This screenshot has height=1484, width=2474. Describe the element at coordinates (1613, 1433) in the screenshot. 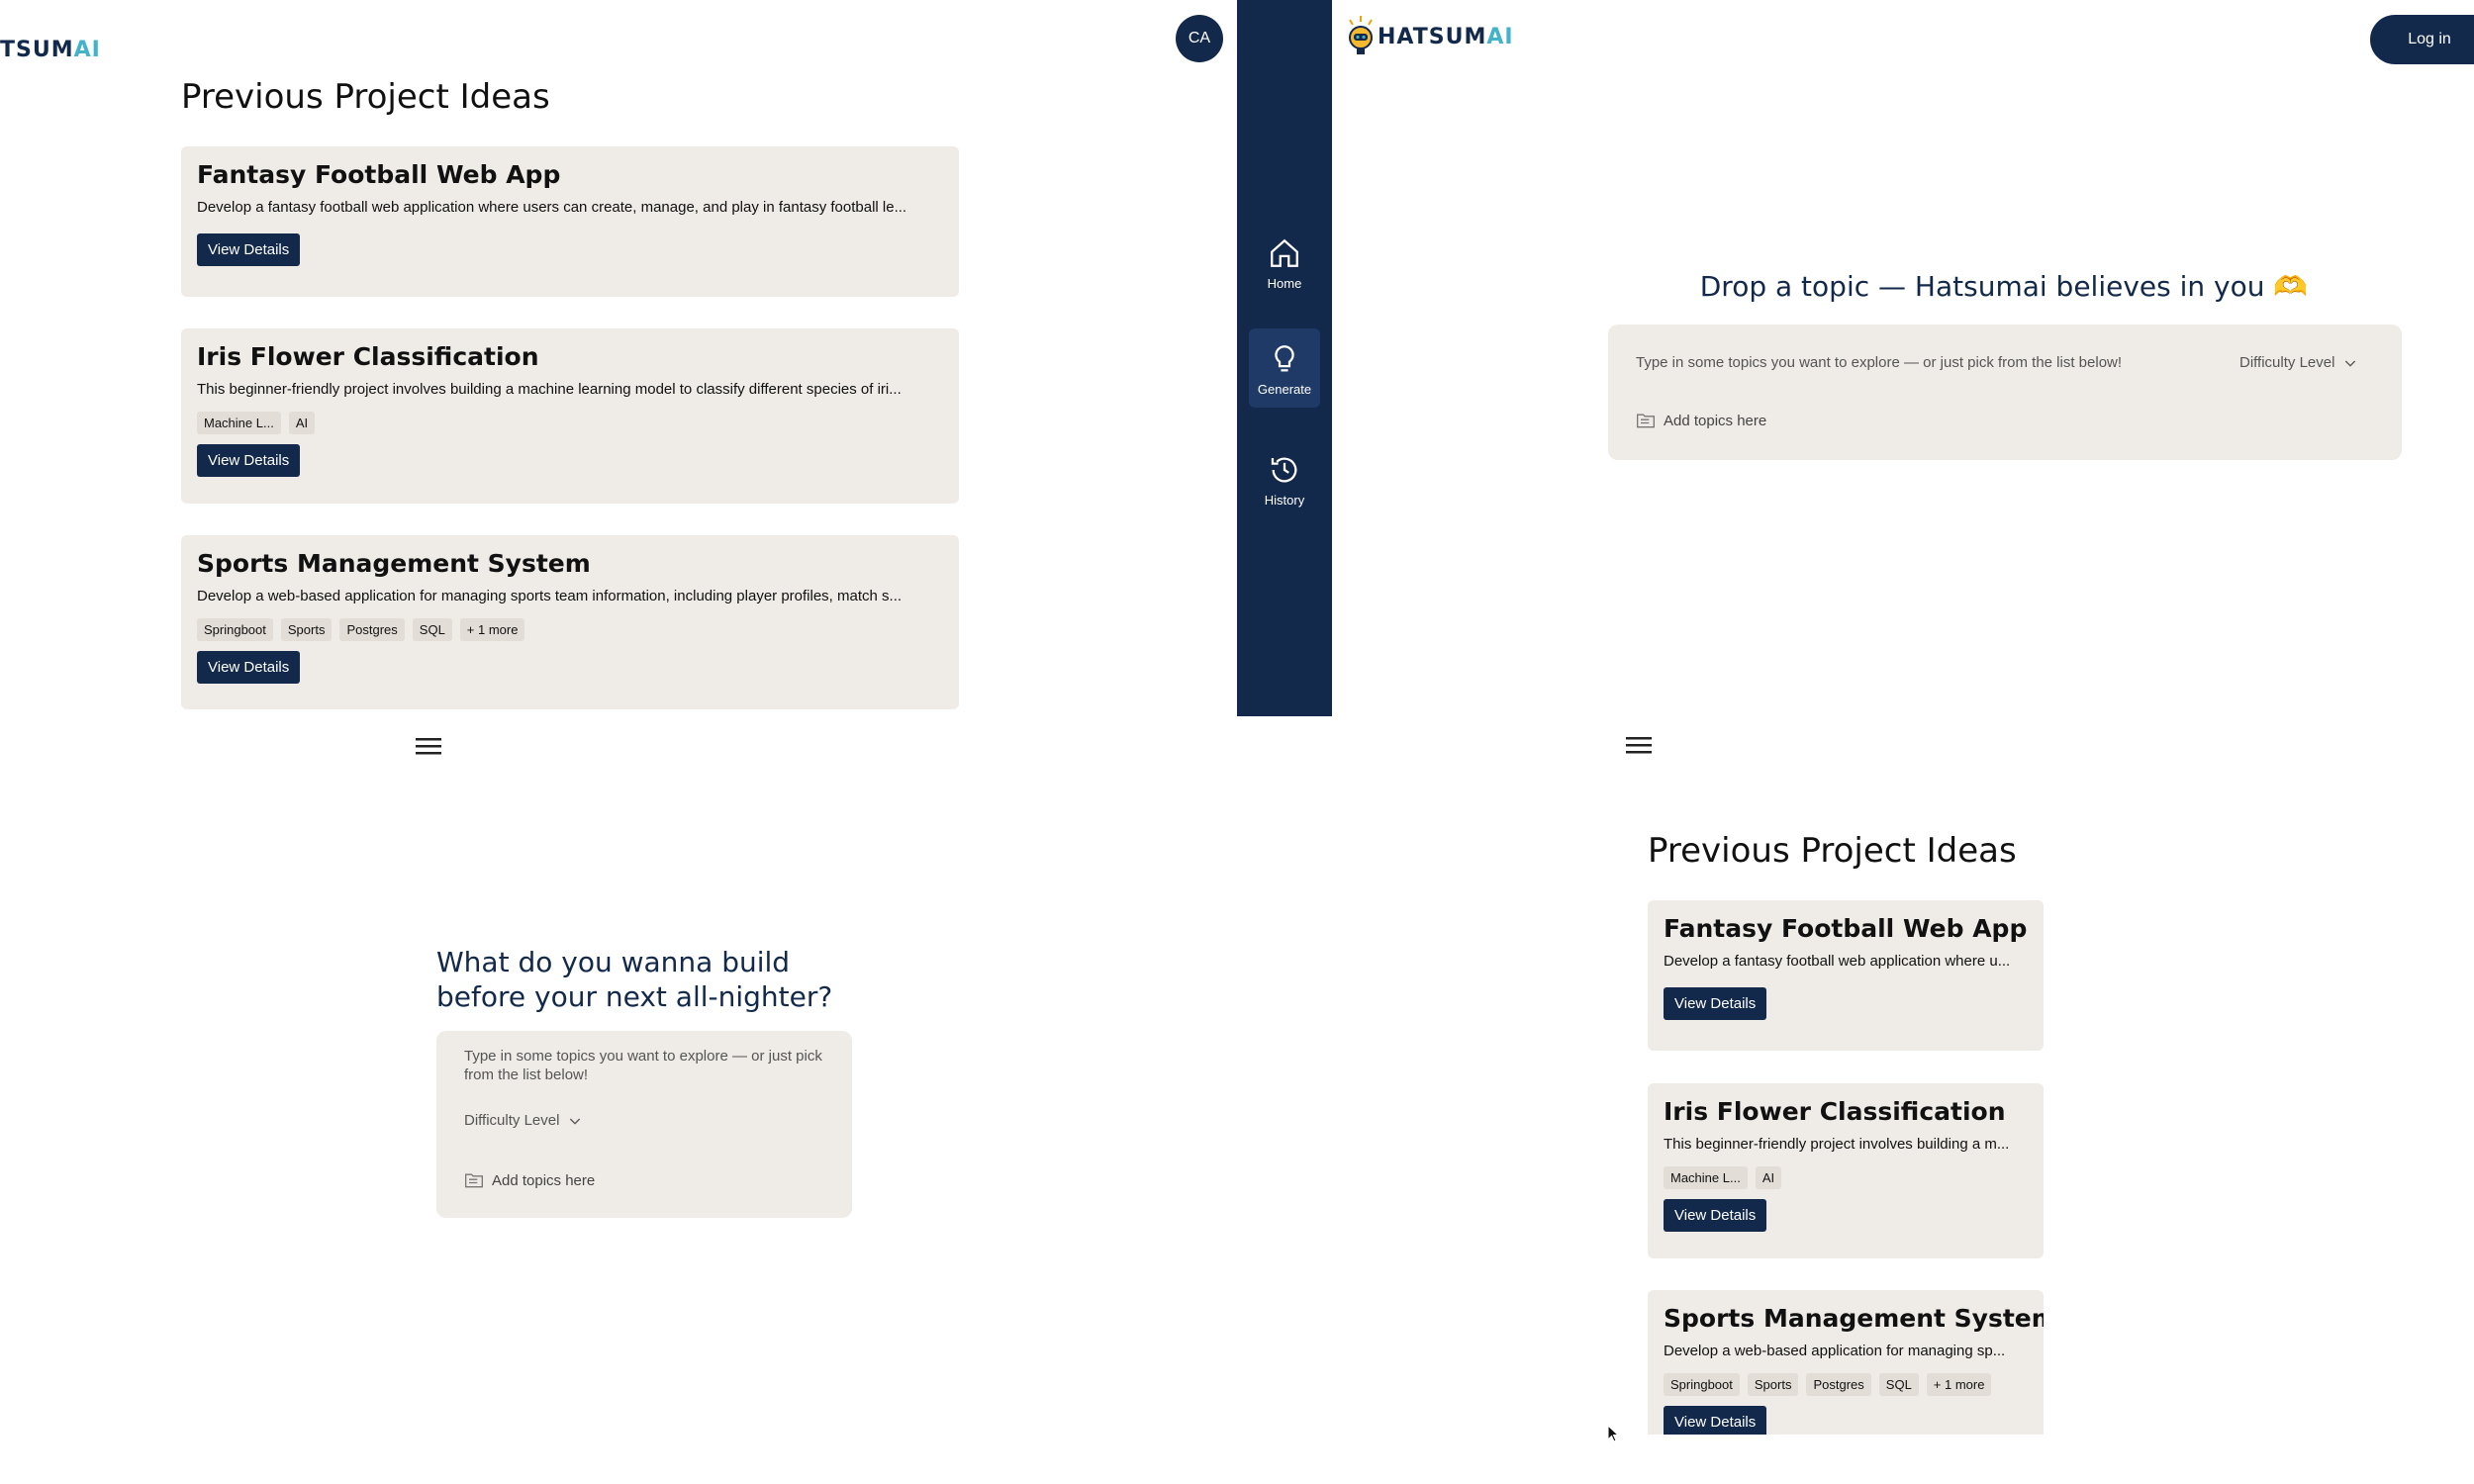

I see `mouse-cursor-icon` at that location.